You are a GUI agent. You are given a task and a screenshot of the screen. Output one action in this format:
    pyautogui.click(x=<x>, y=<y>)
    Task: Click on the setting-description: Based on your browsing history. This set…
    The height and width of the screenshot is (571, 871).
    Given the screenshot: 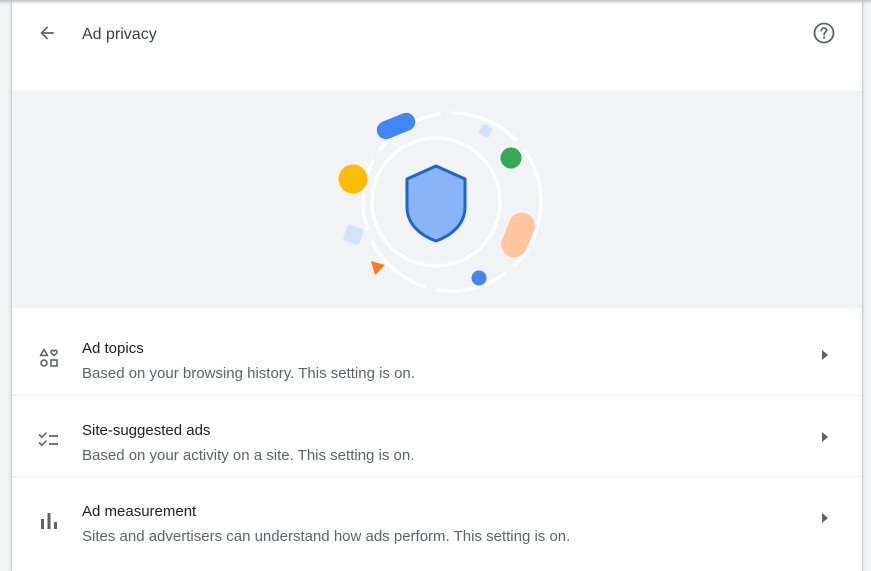 What is the action you would take?
    pyautogui.click(x=248, y=373)
    